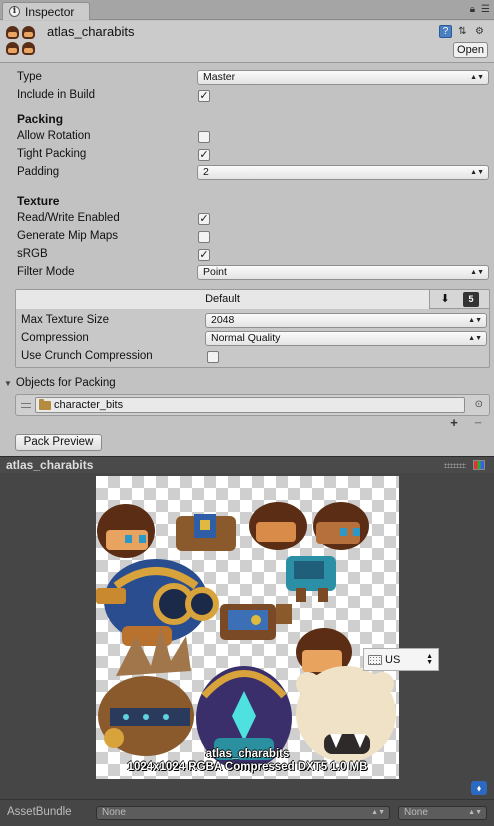 The image size is (494, 826). I want to click on include-checkbox: ✓, so click(204, 96).